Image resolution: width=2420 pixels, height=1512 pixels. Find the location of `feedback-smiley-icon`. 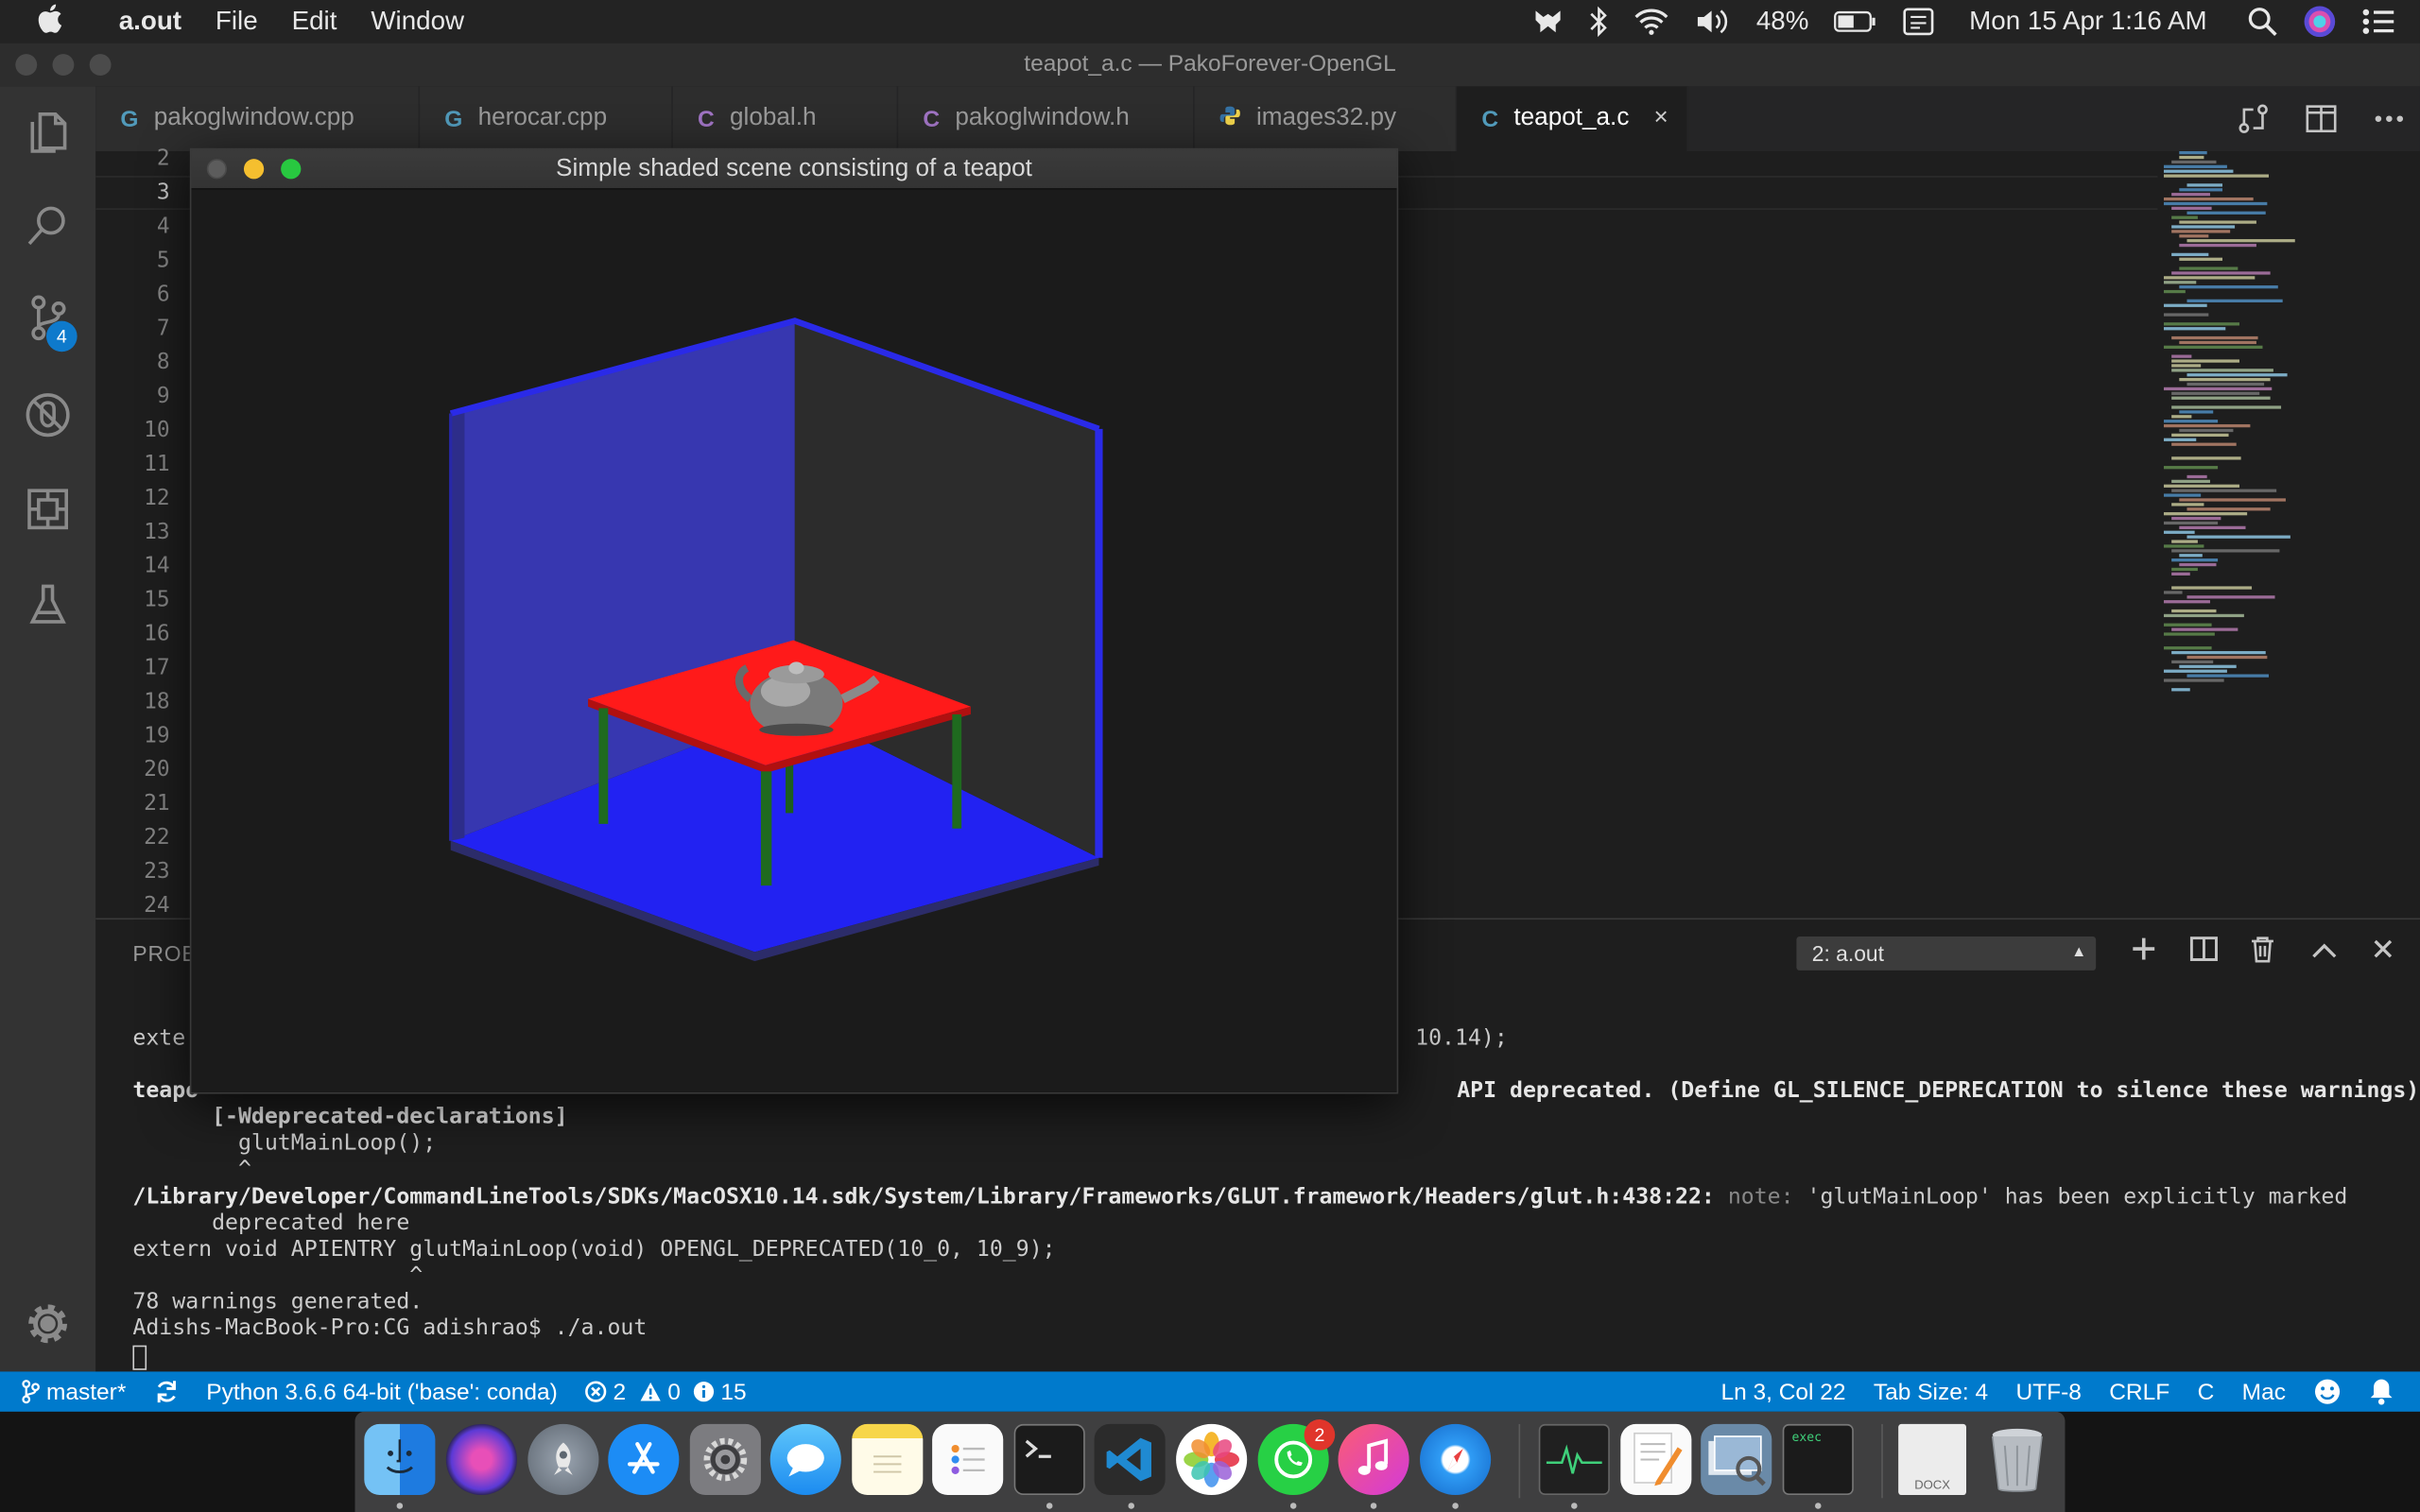

feedback-smiley-icon is located at coordinates (2328, 1391).